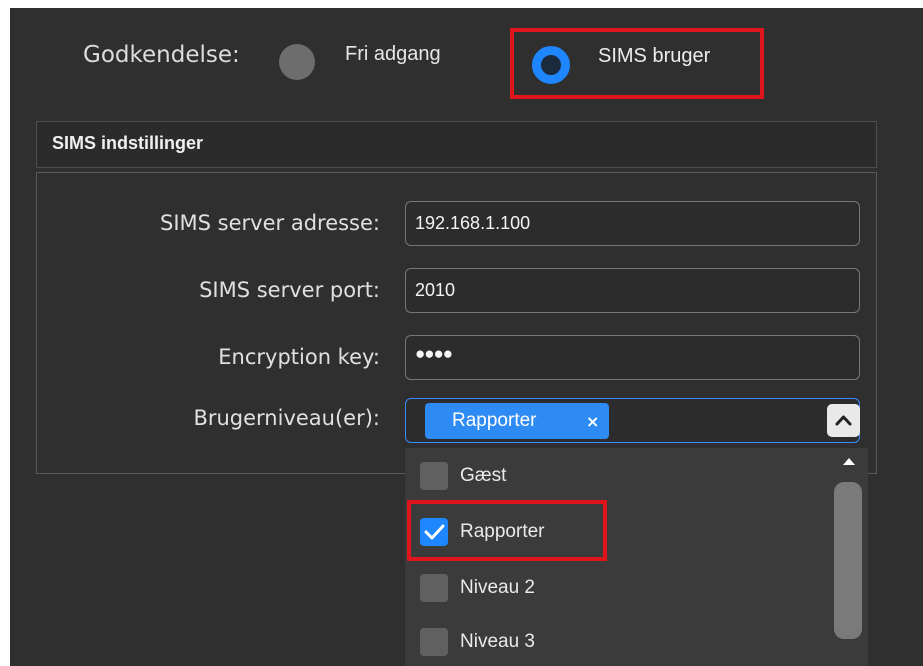  What do you see at coordinates (592, 421) in the screenshot?
I see `chip-remove-icon: ×` at bounding box center [592, 421].